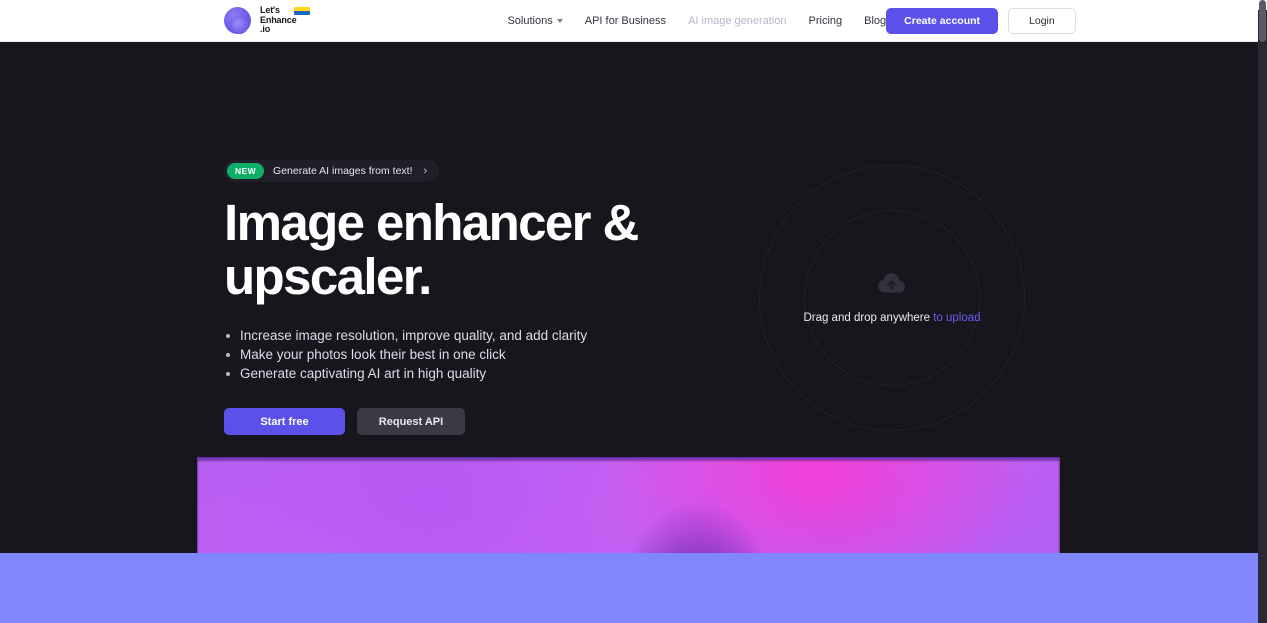 Image resolution: width=1267 pixels, height=623 pixels. I want to click on chevron-right-icon: ›, so click(425, 170).